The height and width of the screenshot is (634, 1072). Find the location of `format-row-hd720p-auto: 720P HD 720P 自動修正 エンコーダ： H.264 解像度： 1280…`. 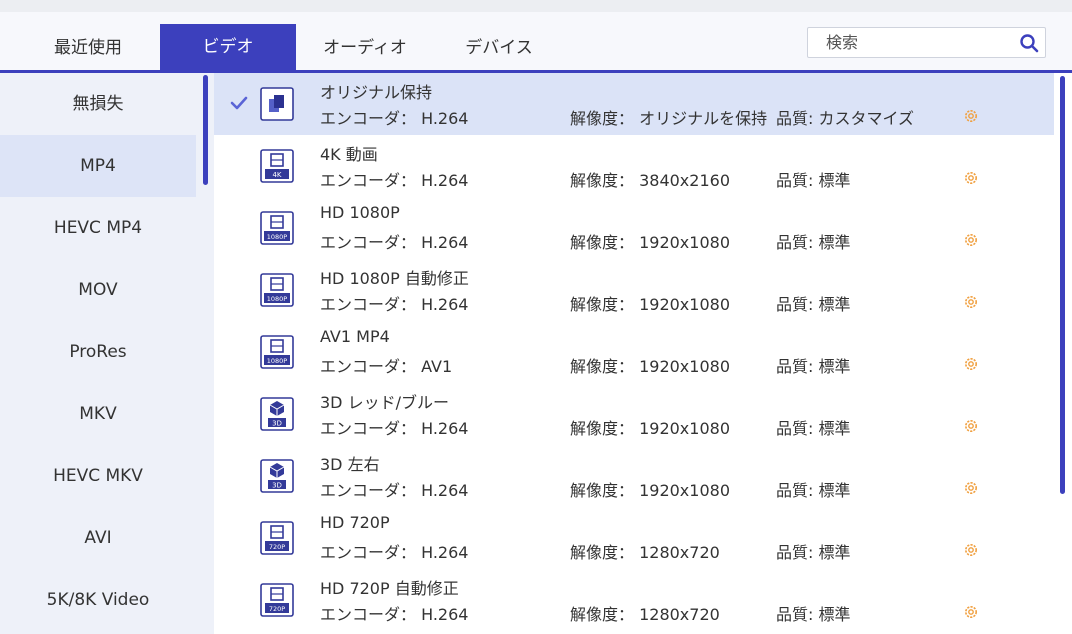

format-row-hd720p-auto: 720P HD 720P 自動修正 エンコーダ： H.264 解像度： 1280… is located at coordinates (634, 600).